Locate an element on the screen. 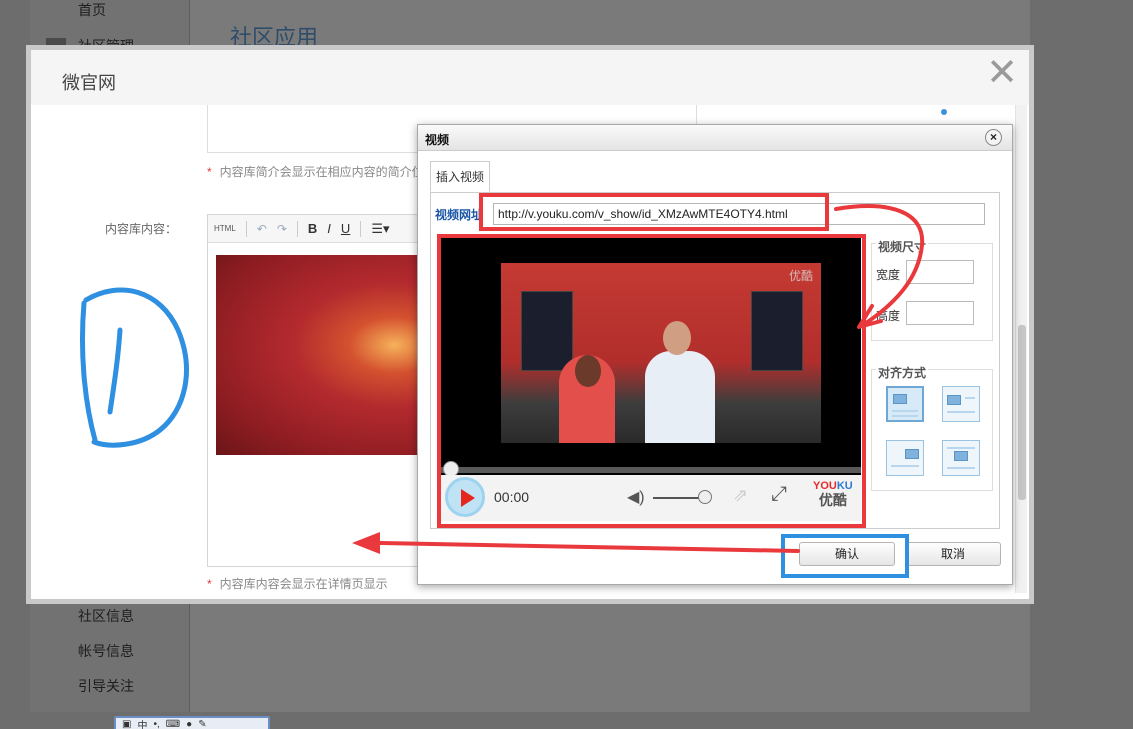 Image resolution: width=1133 pixels, height=729 pixels. align-center-option is located at coordinates (961, 458).